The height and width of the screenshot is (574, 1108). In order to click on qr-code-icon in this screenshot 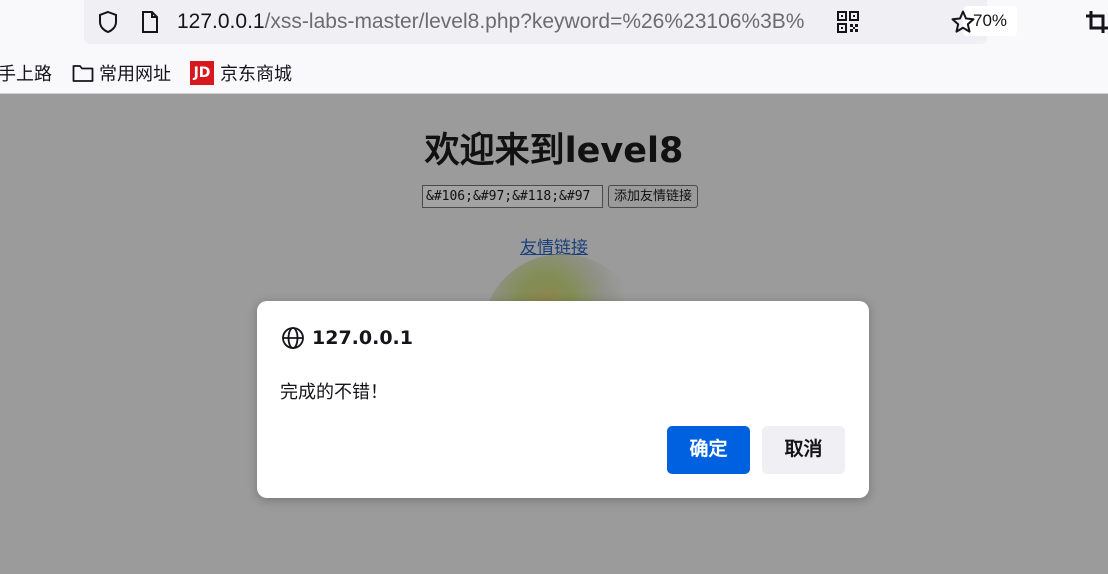, I will do `click(848, 22)`.